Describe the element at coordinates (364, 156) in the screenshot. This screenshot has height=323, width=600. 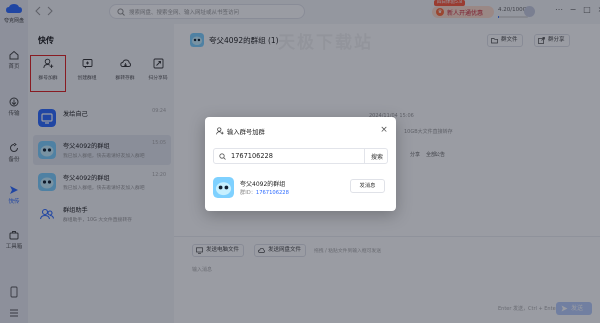
I see `search-divider` at that location.